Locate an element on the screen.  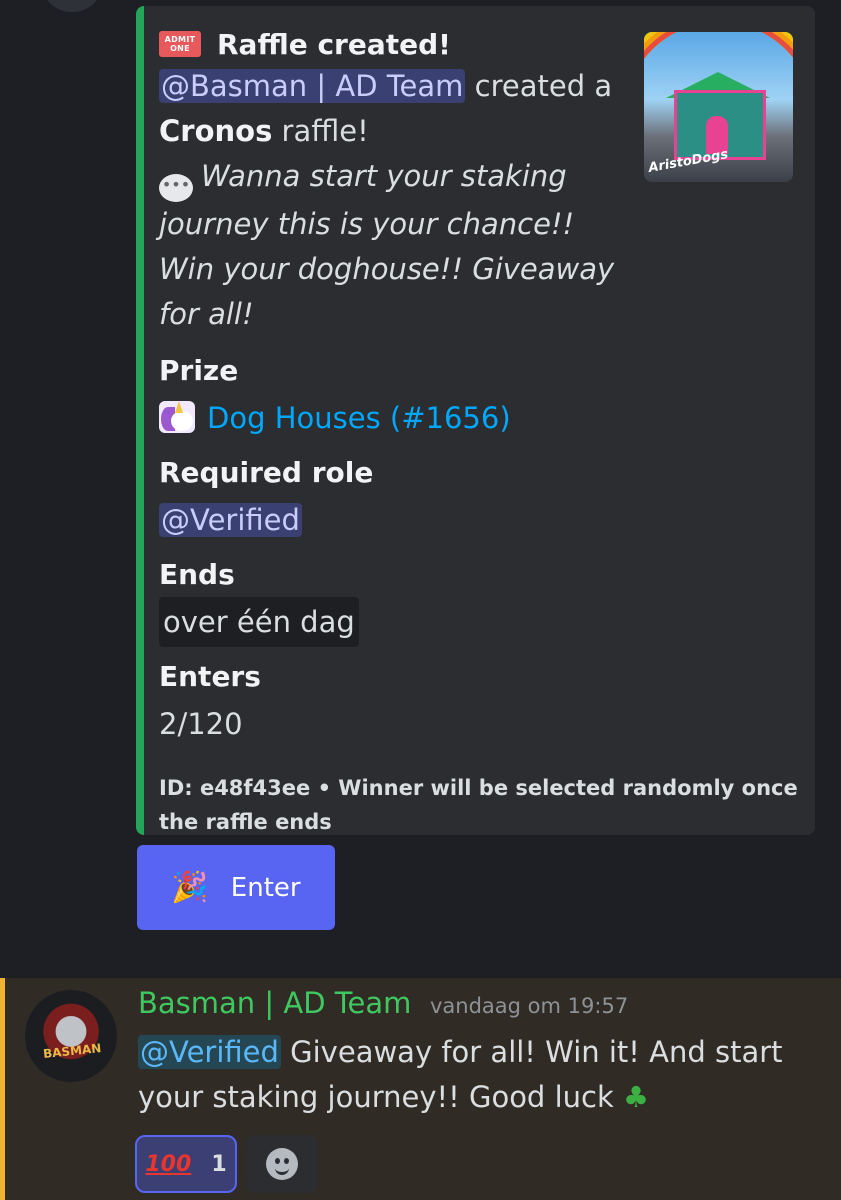
prize-value-row: Dog Houses (#1656) is located at coordinates (394, 418).